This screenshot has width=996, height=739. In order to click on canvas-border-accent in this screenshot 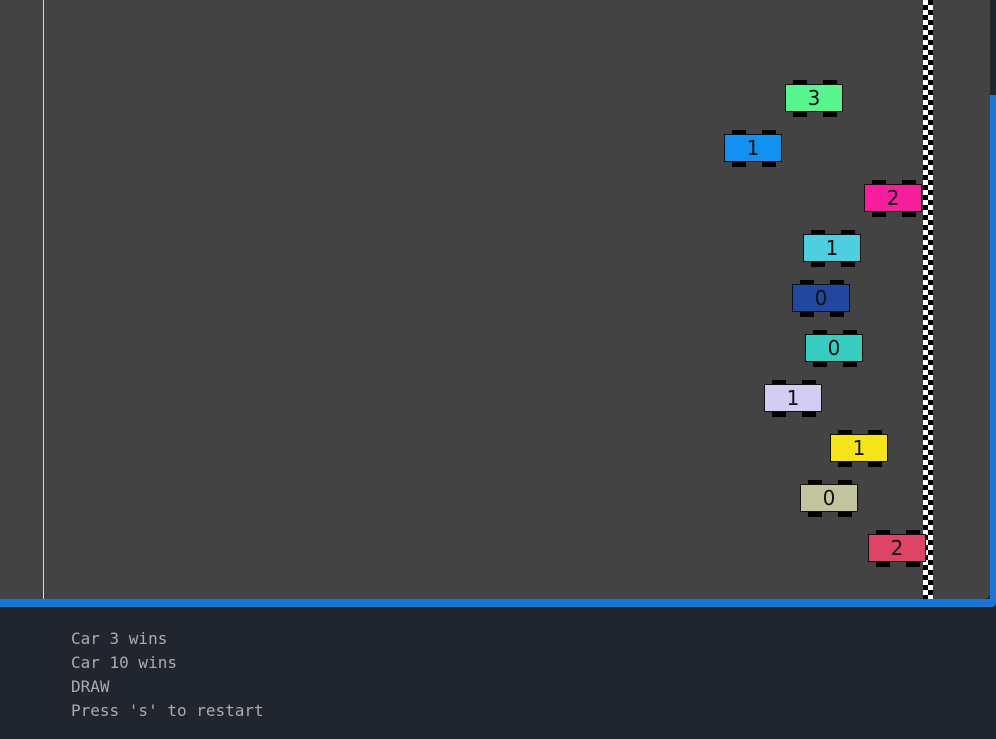, I will do `click(993, 347)`.